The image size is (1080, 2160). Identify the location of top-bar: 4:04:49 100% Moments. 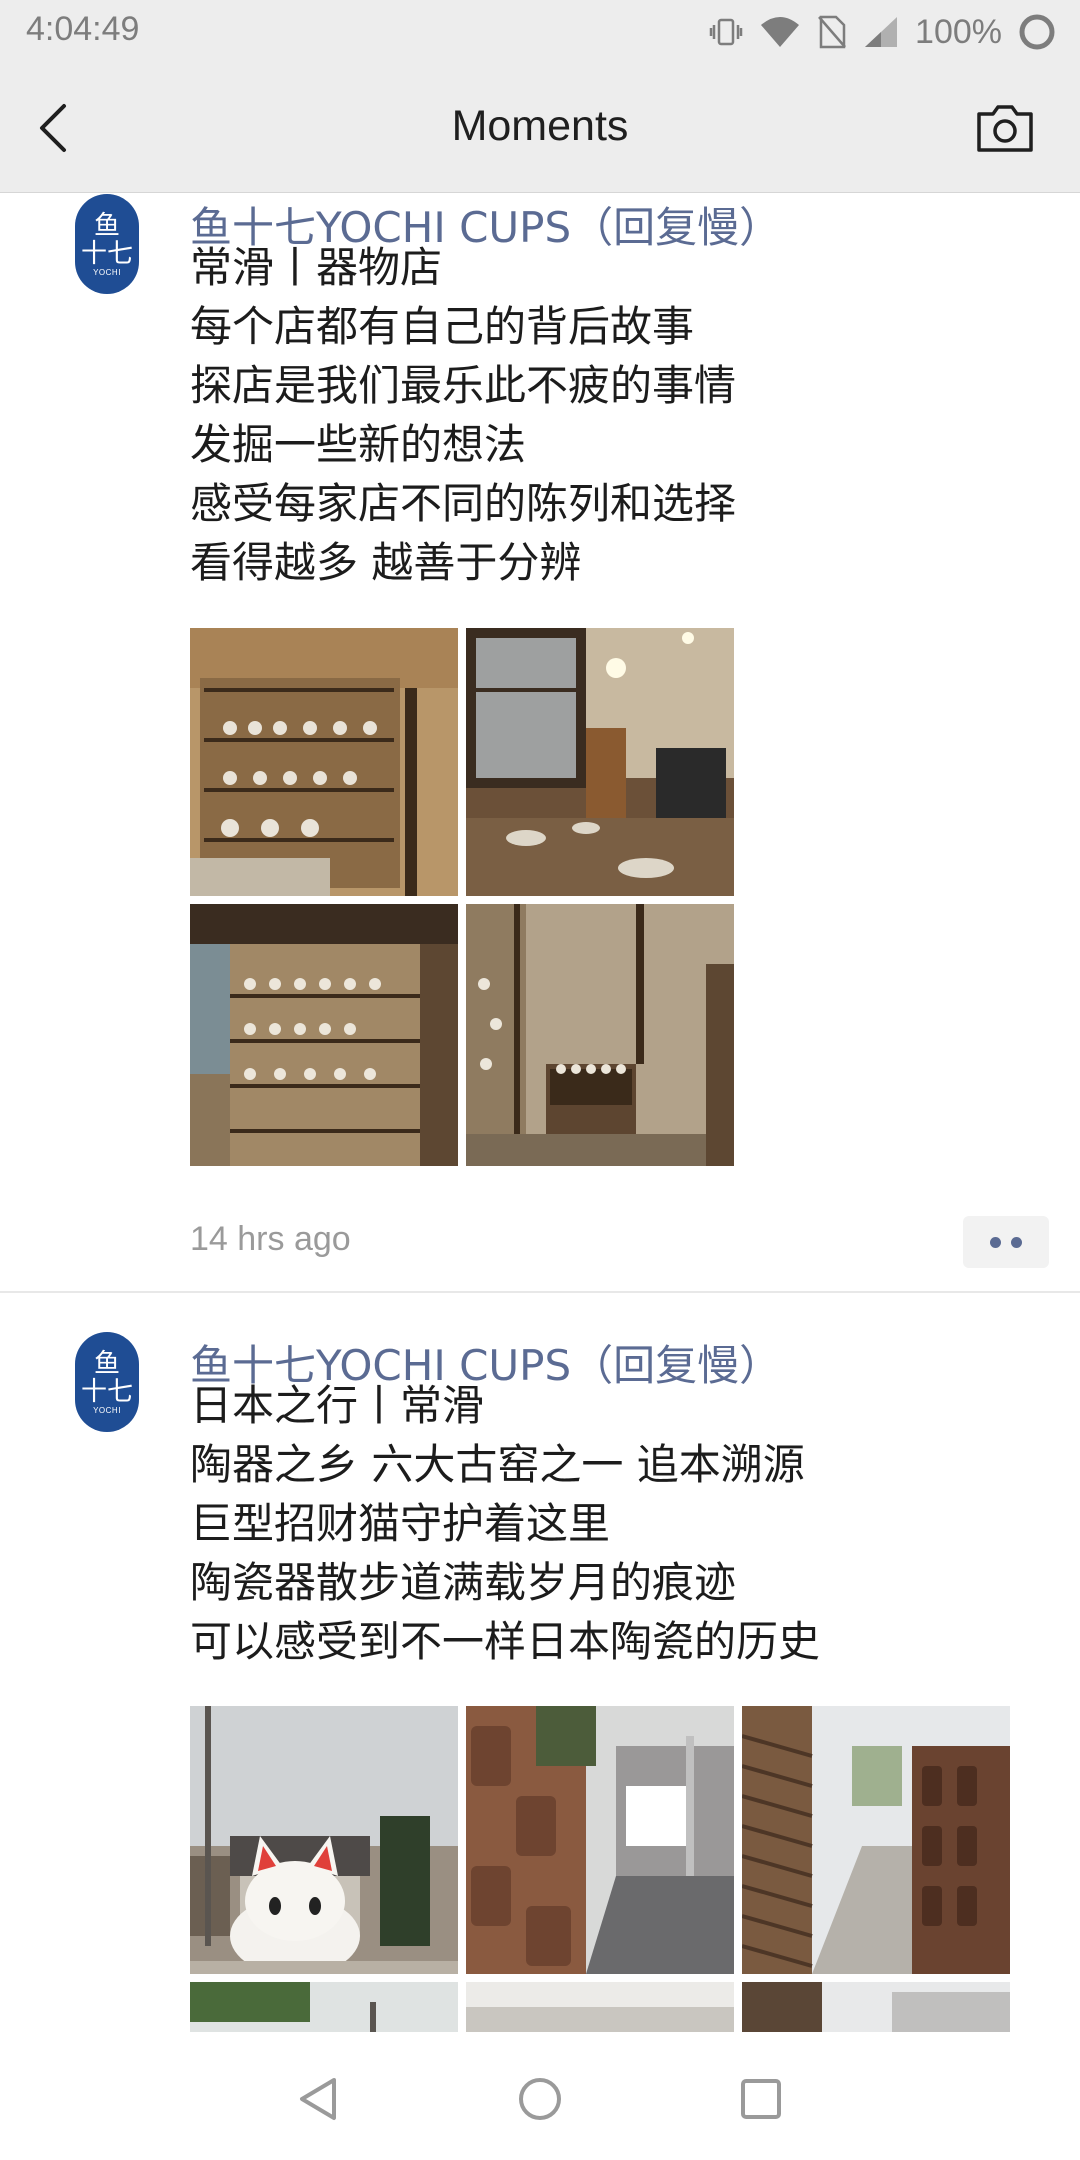
(540, 96).